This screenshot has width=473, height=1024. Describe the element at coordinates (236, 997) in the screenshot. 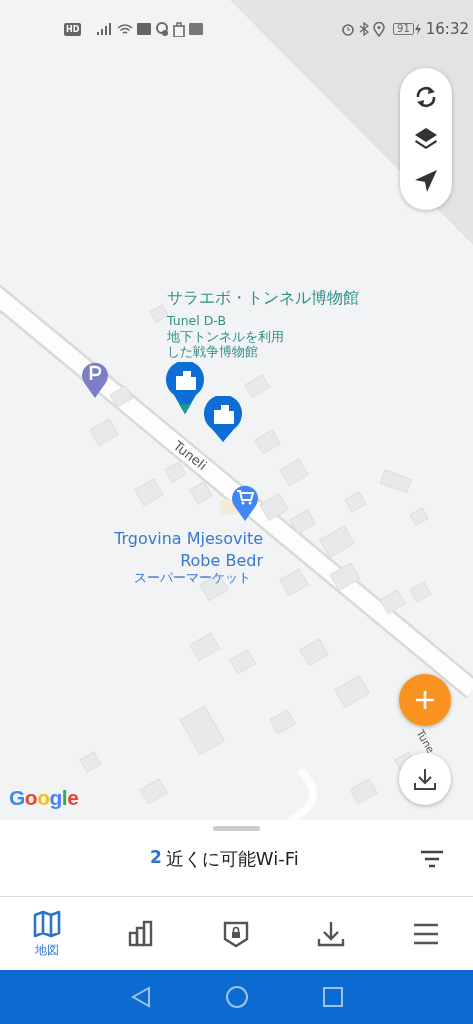

I see `home-icon` at that location.